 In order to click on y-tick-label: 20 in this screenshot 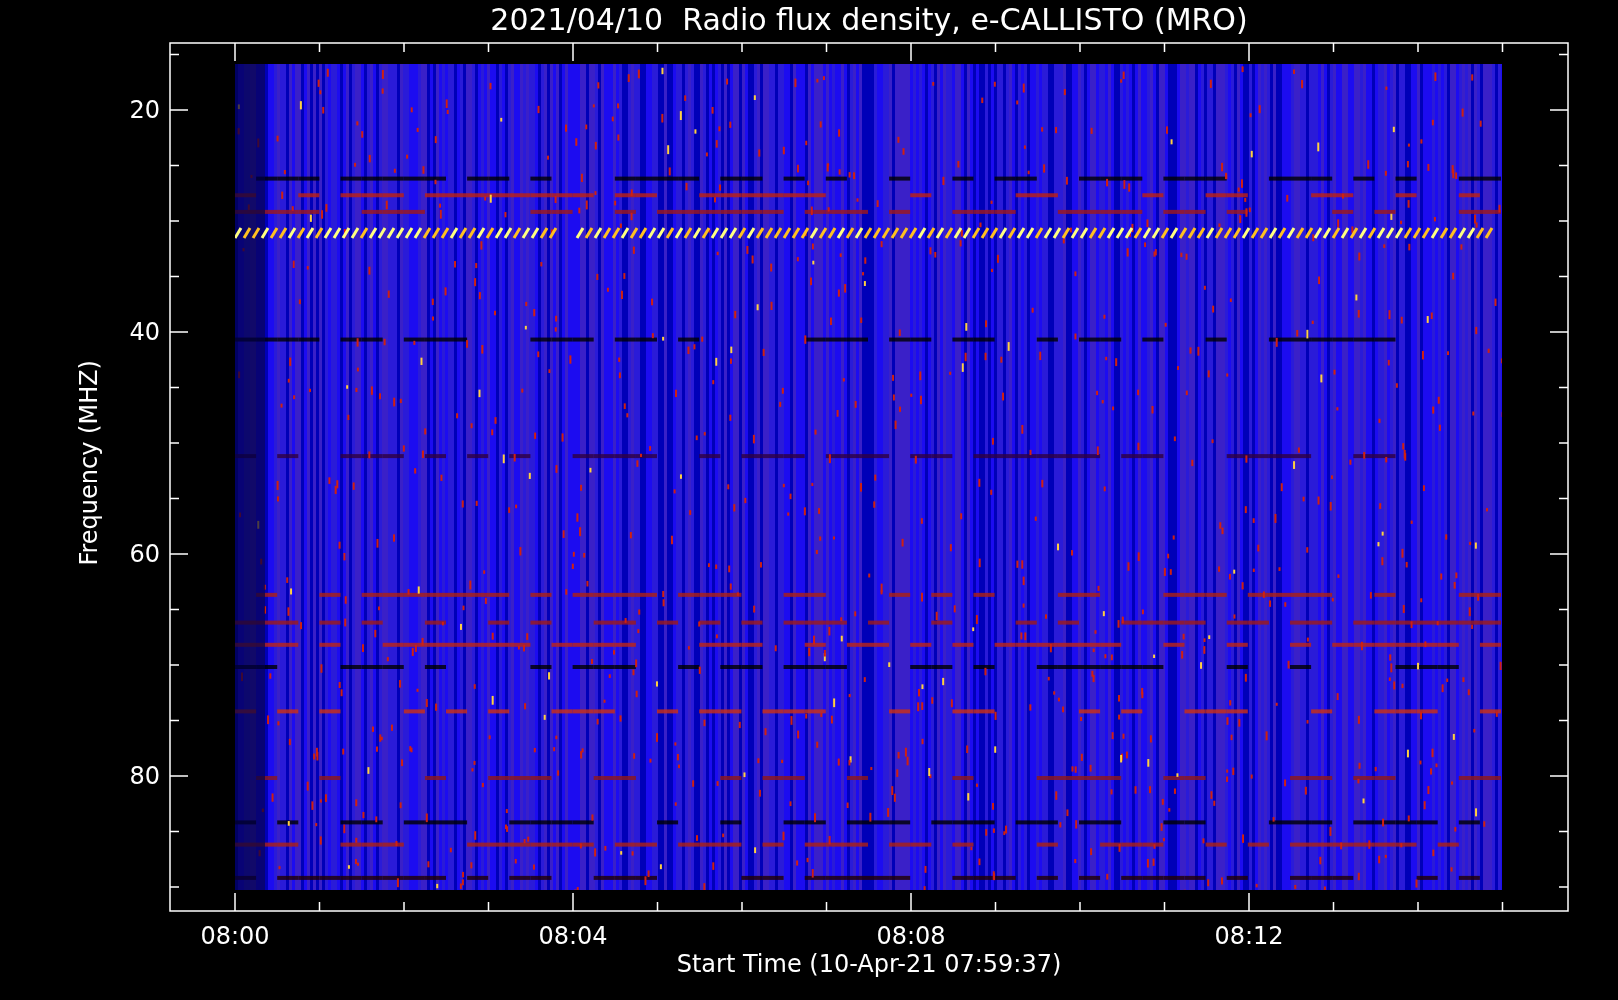, I will do `click(144, 110)`.